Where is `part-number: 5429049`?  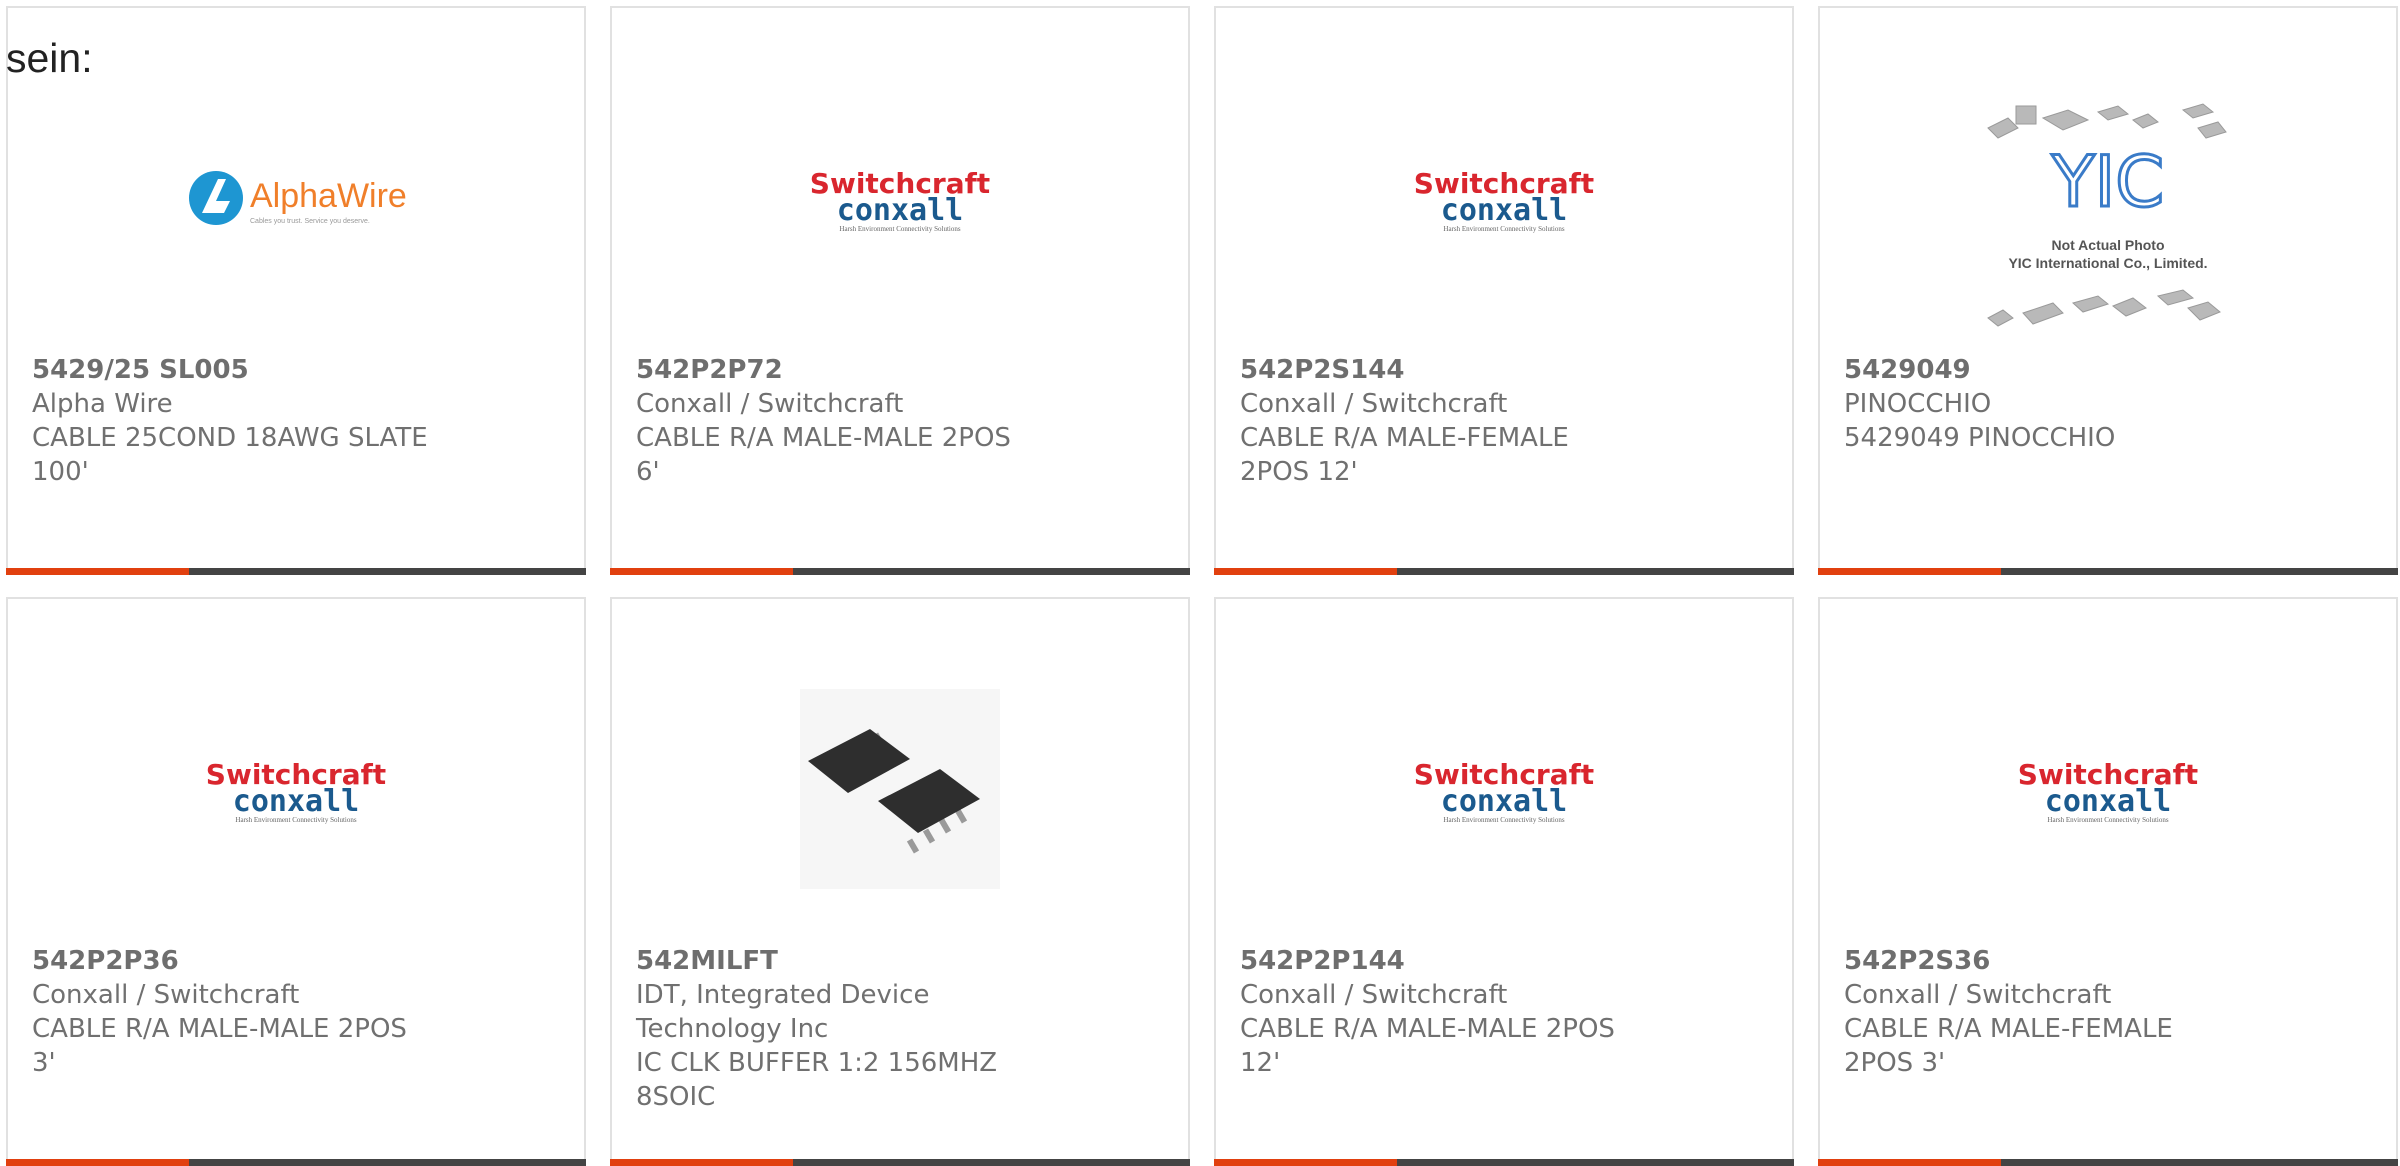
part-number: 5429049 is located at coordinates (2044, 370).